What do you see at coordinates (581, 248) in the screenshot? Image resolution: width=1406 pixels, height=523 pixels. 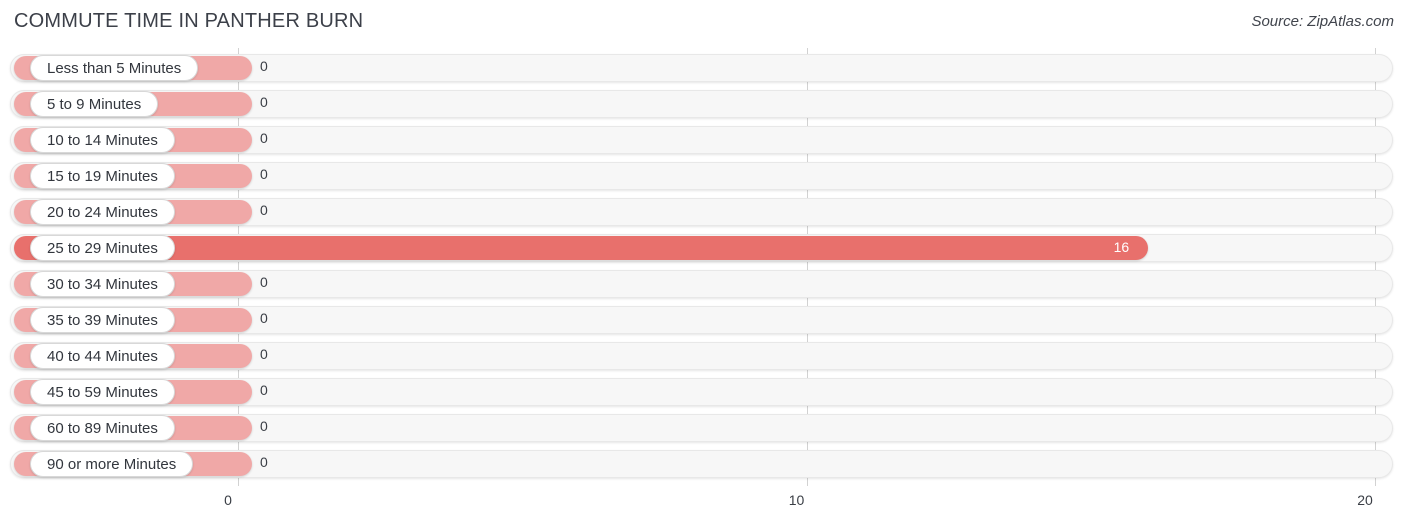 I see `bar-fill` at bounding box center [581, 248].